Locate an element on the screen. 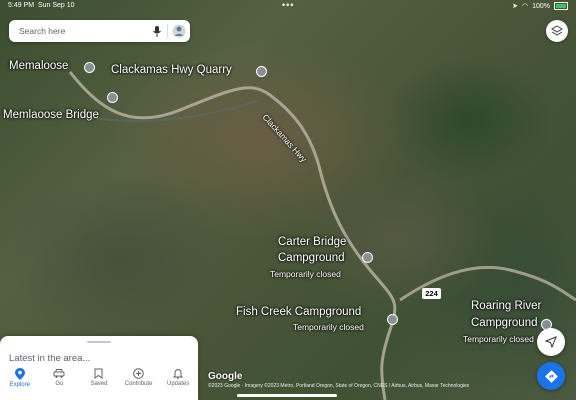  sheet-drag-handle is located at coordinates (99, 342).